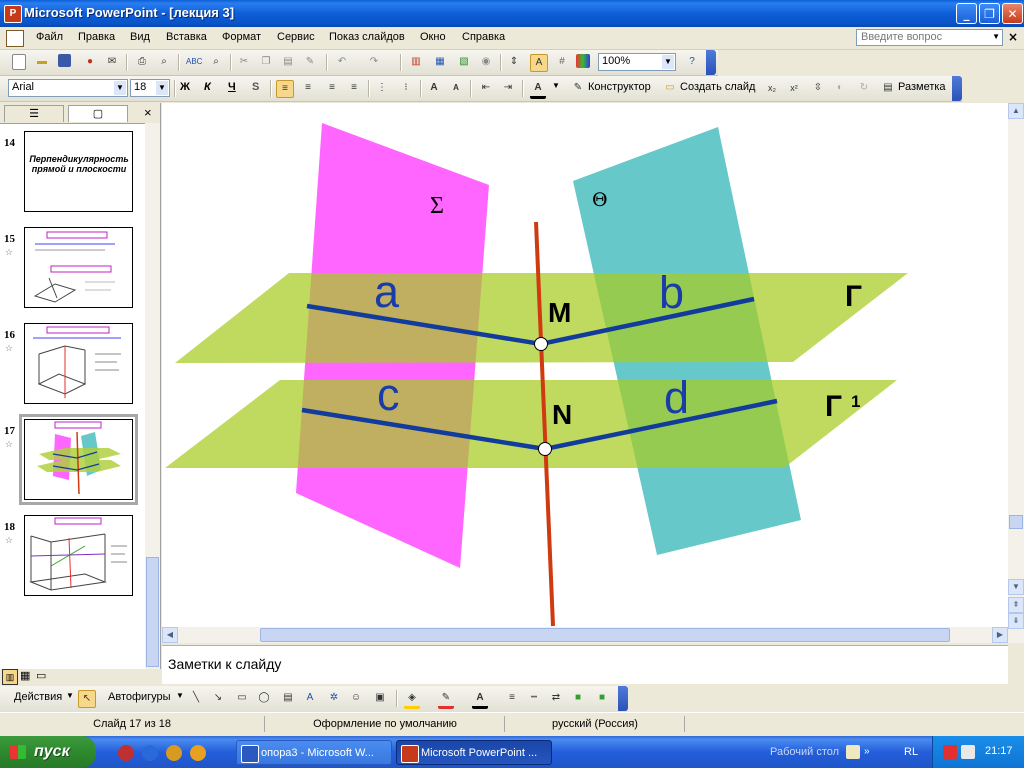  What do you see at coordinates (87, 699) in the screenshot?
I see `select-arrow-icon: ↖` at bounding box center [87, 699].